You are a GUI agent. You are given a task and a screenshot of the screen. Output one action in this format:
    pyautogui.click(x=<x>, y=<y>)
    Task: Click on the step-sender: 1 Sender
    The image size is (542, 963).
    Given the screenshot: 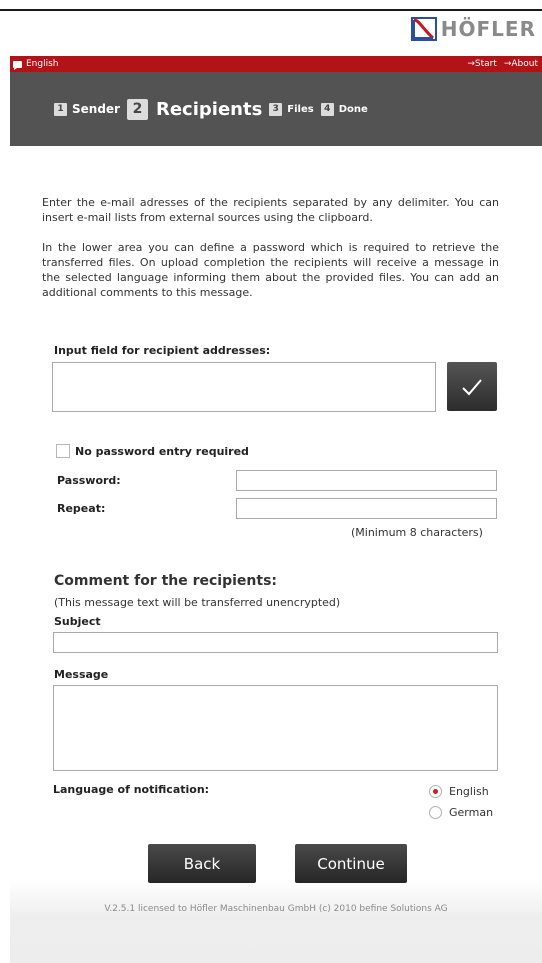 What is the action you would take?
    pyautogui.click(x=87, y=109)
    